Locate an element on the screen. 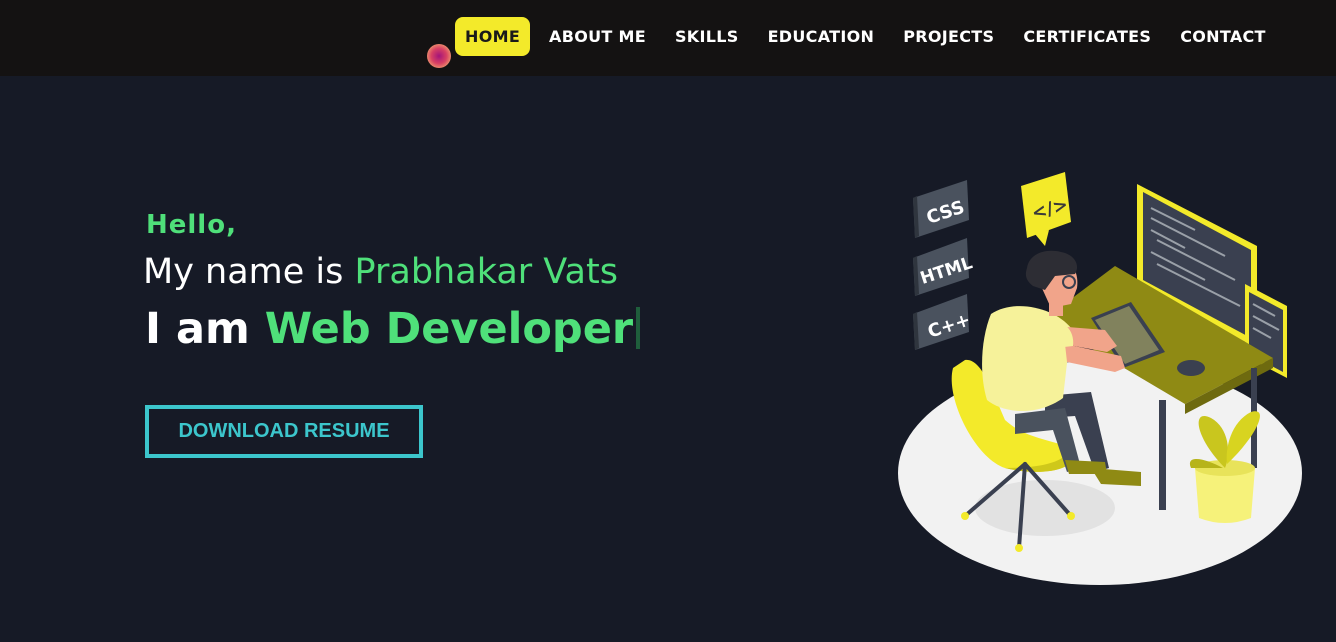 The width and height of the screenshot is (1336, 642). code-bubble: </> is located at coordinates (1046, 209).